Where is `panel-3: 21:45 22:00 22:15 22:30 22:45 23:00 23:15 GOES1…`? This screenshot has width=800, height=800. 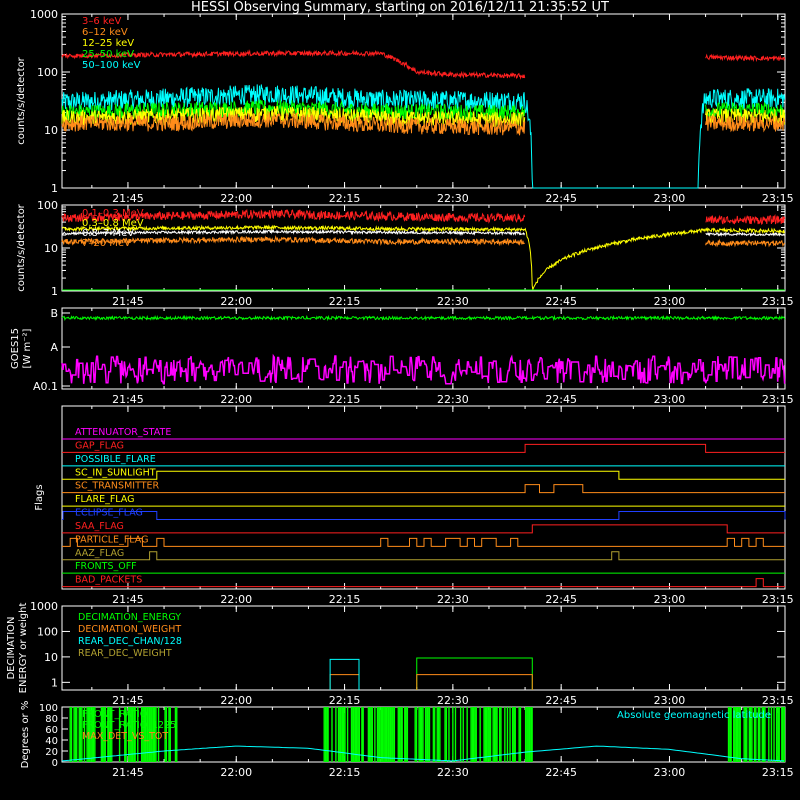
panel-3: 21:45 22:00 22:15 22:30 22:45 23:00 23:15 GOES1… is located at coordinates (402, 356).